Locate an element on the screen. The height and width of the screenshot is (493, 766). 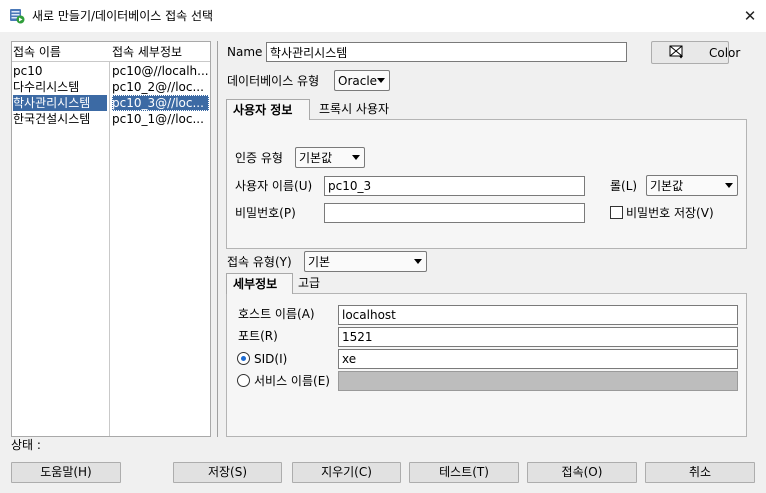
role-value: 기본값 is located at coordinates (667, 186).